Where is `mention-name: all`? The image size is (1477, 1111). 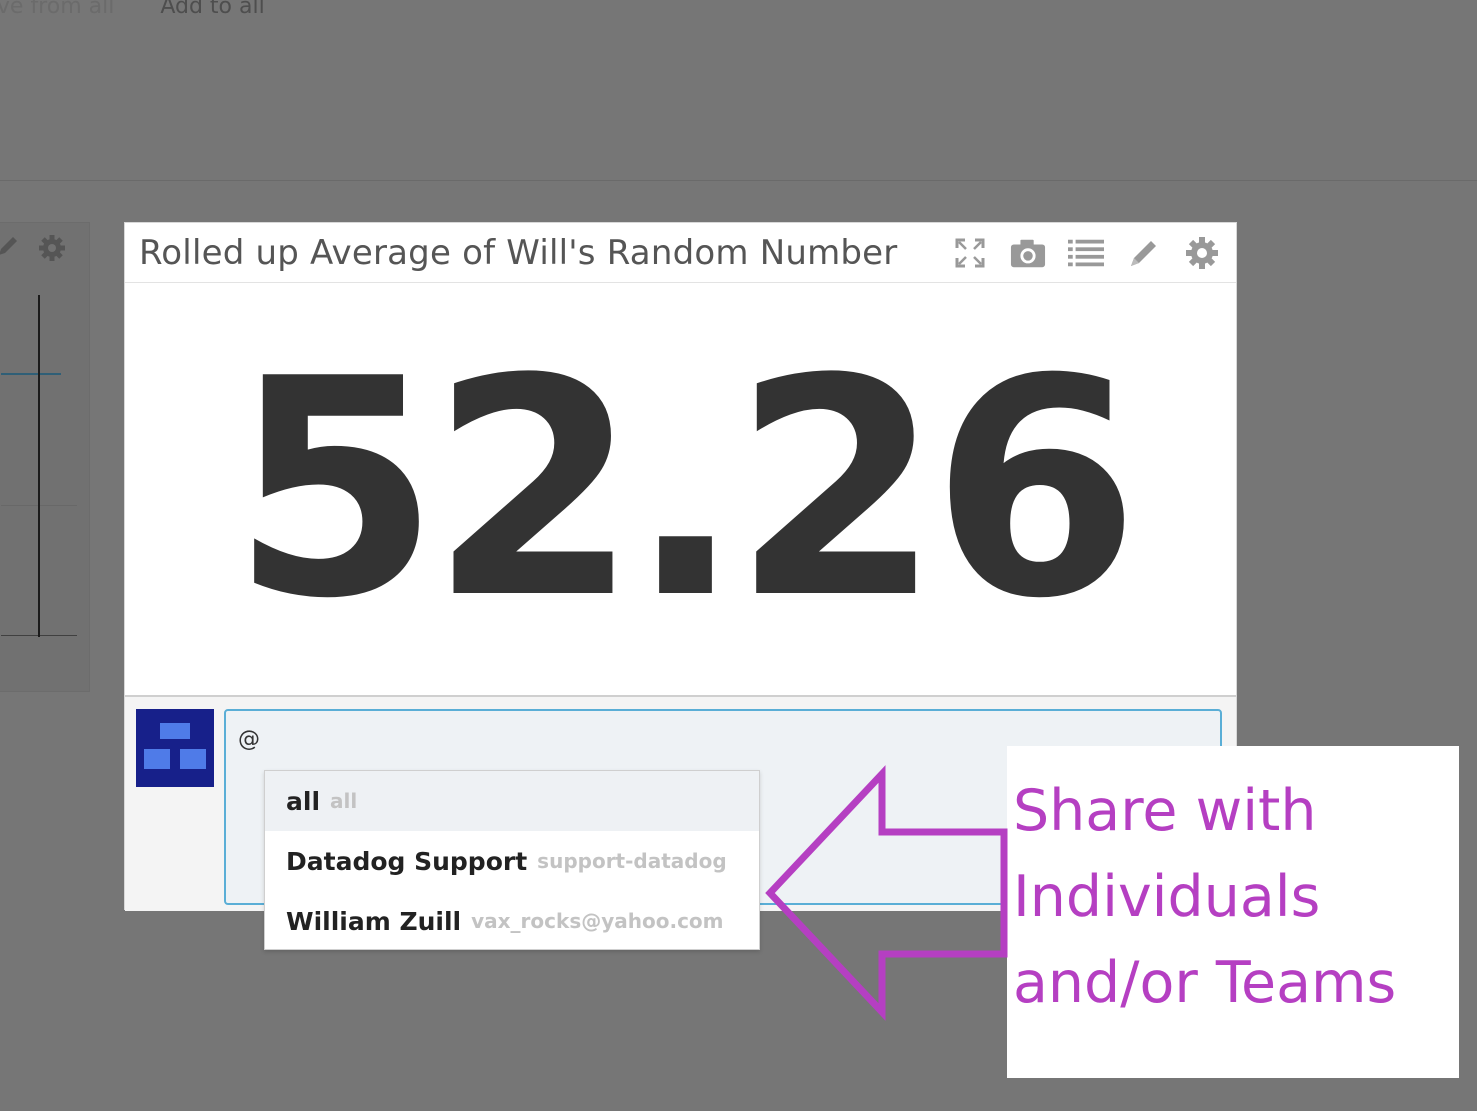 mention-name: all is located at coordinates (303, 801).